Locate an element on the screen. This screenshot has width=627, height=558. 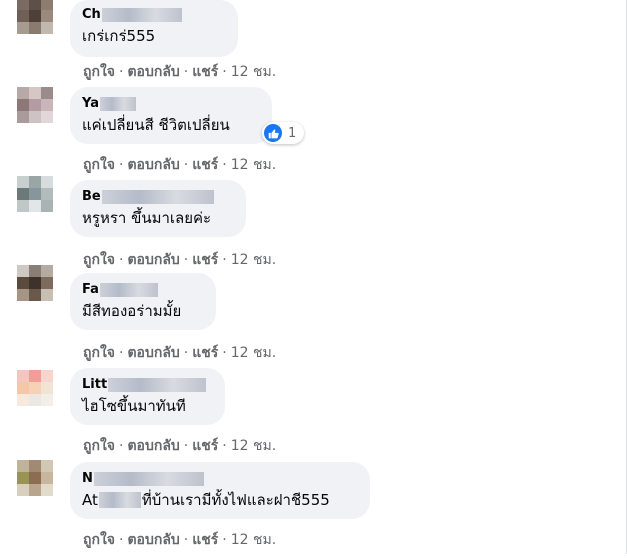
comment-bubble: Ya แค่เปลี่ยนสี ชีวิตเปลี่ยน is located at coordinates (171, 115).